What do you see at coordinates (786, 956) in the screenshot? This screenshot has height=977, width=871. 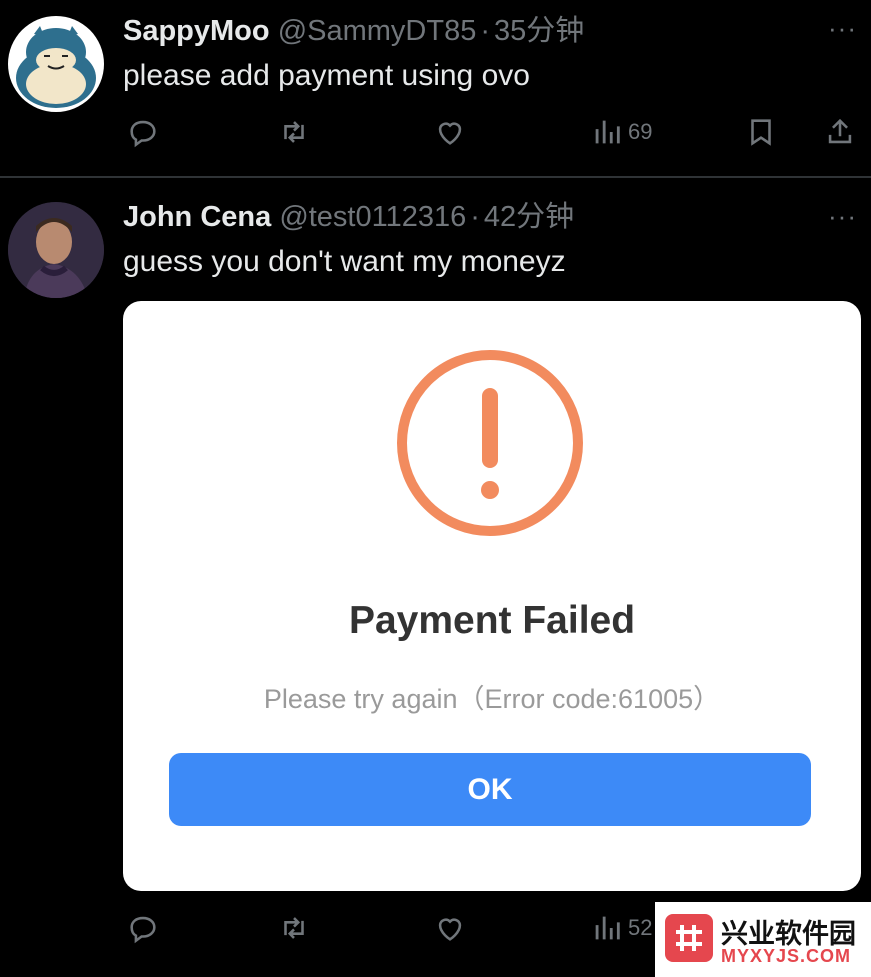 I see `watermark-url: MYXYJS.COM` at bounding box center [786, 956].